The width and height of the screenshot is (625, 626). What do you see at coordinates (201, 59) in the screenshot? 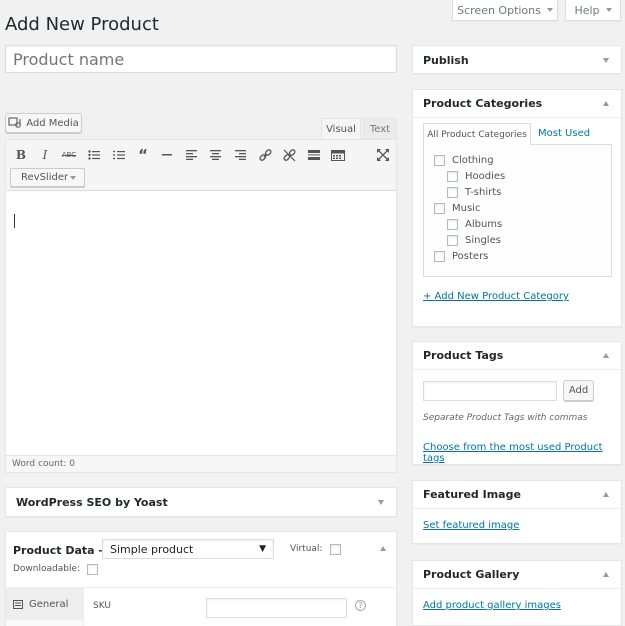
I see `product-name-input` at bounding box center [201, 59].